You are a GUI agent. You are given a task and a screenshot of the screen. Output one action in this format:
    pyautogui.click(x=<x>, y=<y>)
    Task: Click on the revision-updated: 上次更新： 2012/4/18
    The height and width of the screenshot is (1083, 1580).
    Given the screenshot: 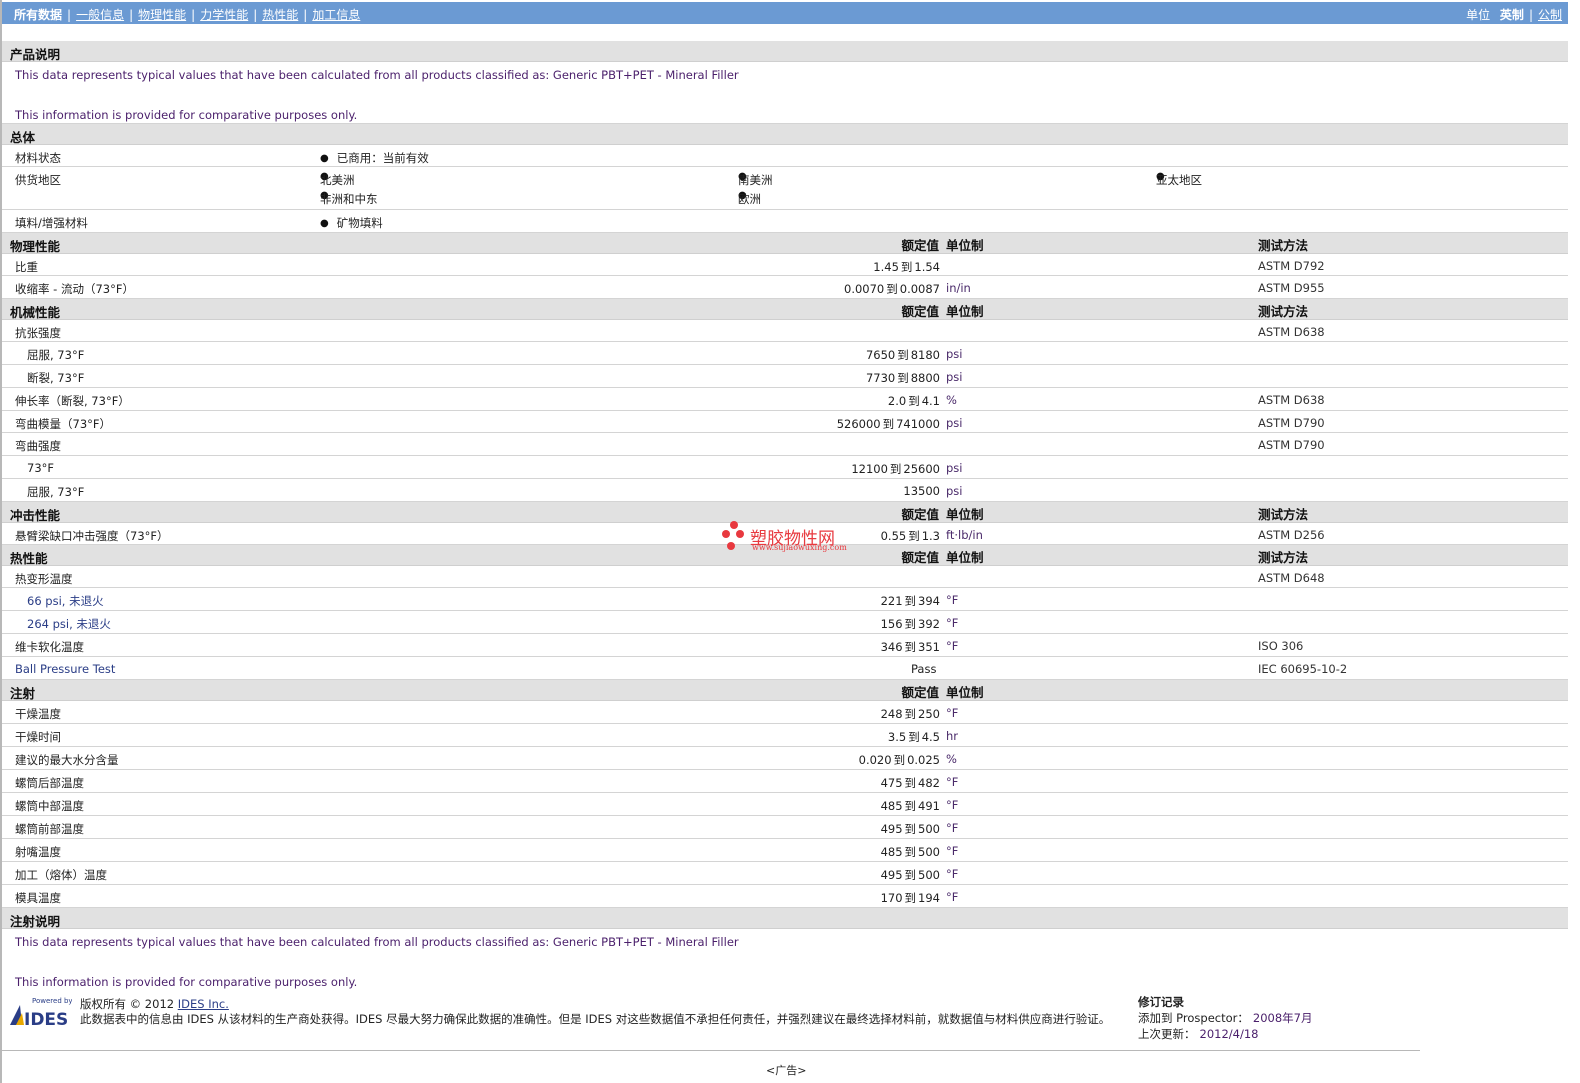 What is the action you would take?
    pyautogui.click(x=1225, y=1034)
    